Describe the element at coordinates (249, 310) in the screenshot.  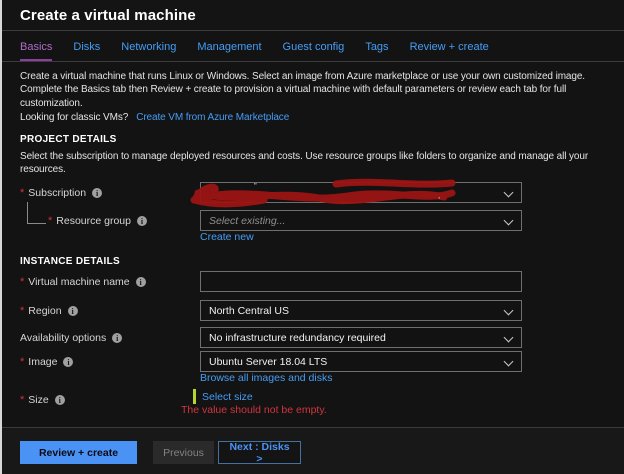
I see `region-value: North Central US` at that location.